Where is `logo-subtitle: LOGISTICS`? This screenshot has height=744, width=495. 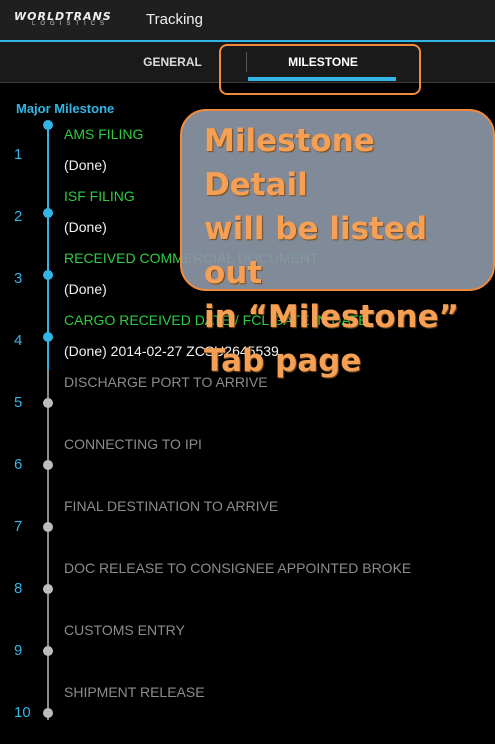
logo-subtitle: LOGISTICS is located at coordinates (71, 24).